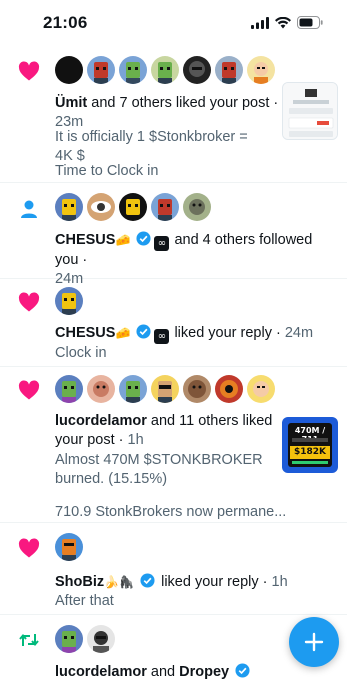 Image resolution: width=347 pixels, height=679 pixels. I want to click on actor-name: Ümit, so click(71, 103).